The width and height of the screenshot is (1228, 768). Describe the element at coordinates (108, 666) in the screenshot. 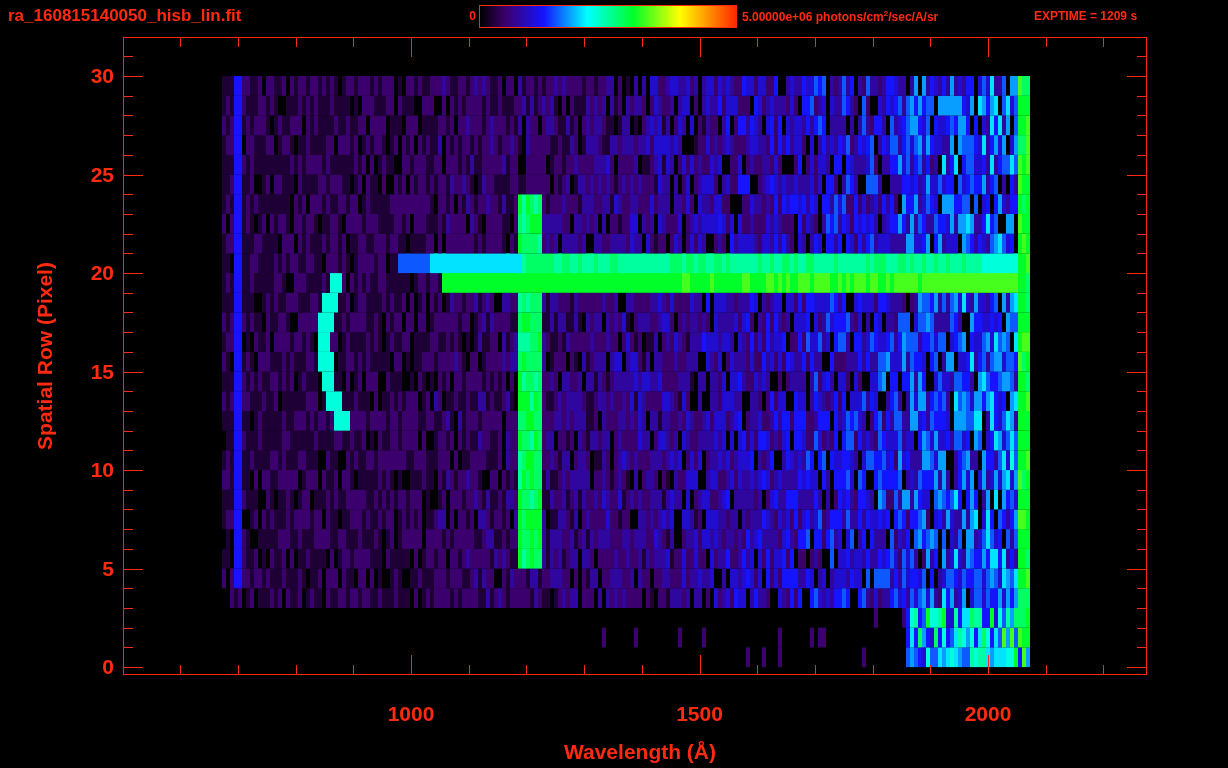

I see `y-tick-label: 0` at that location.